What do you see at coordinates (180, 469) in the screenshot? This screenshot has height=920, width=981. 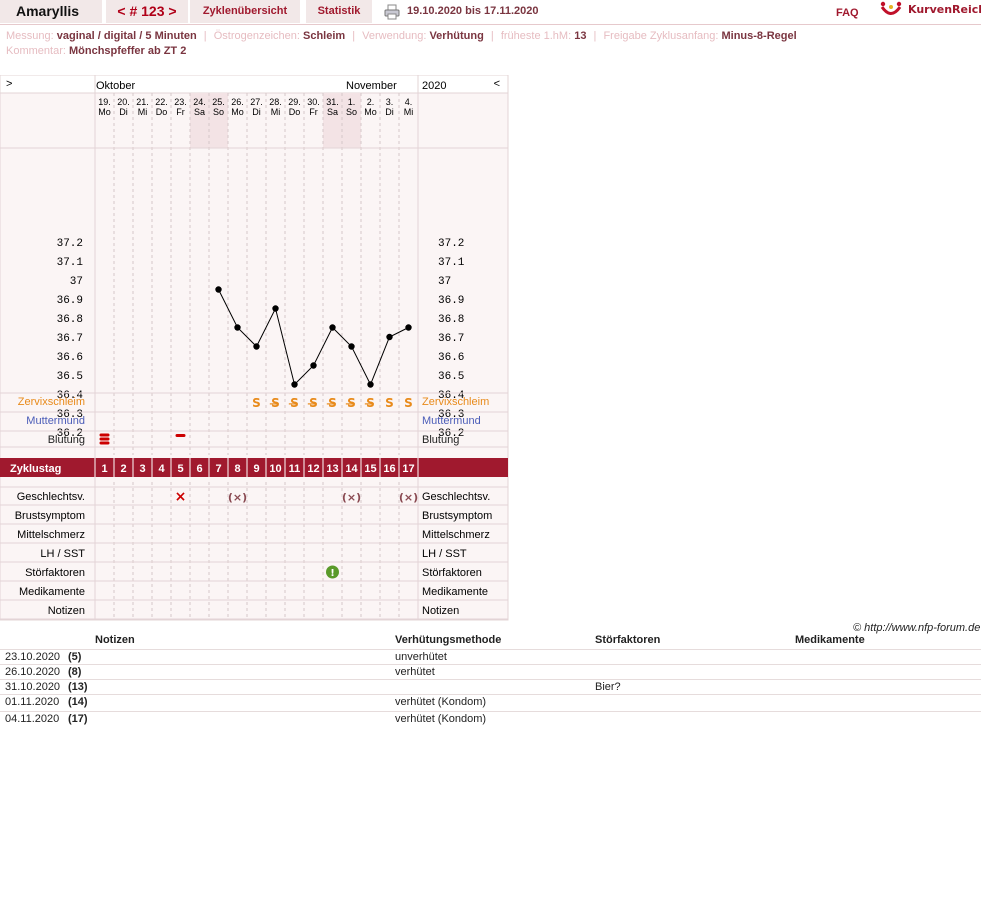 I see `cycle-day-number: 5` at bounding box center [180, 469].